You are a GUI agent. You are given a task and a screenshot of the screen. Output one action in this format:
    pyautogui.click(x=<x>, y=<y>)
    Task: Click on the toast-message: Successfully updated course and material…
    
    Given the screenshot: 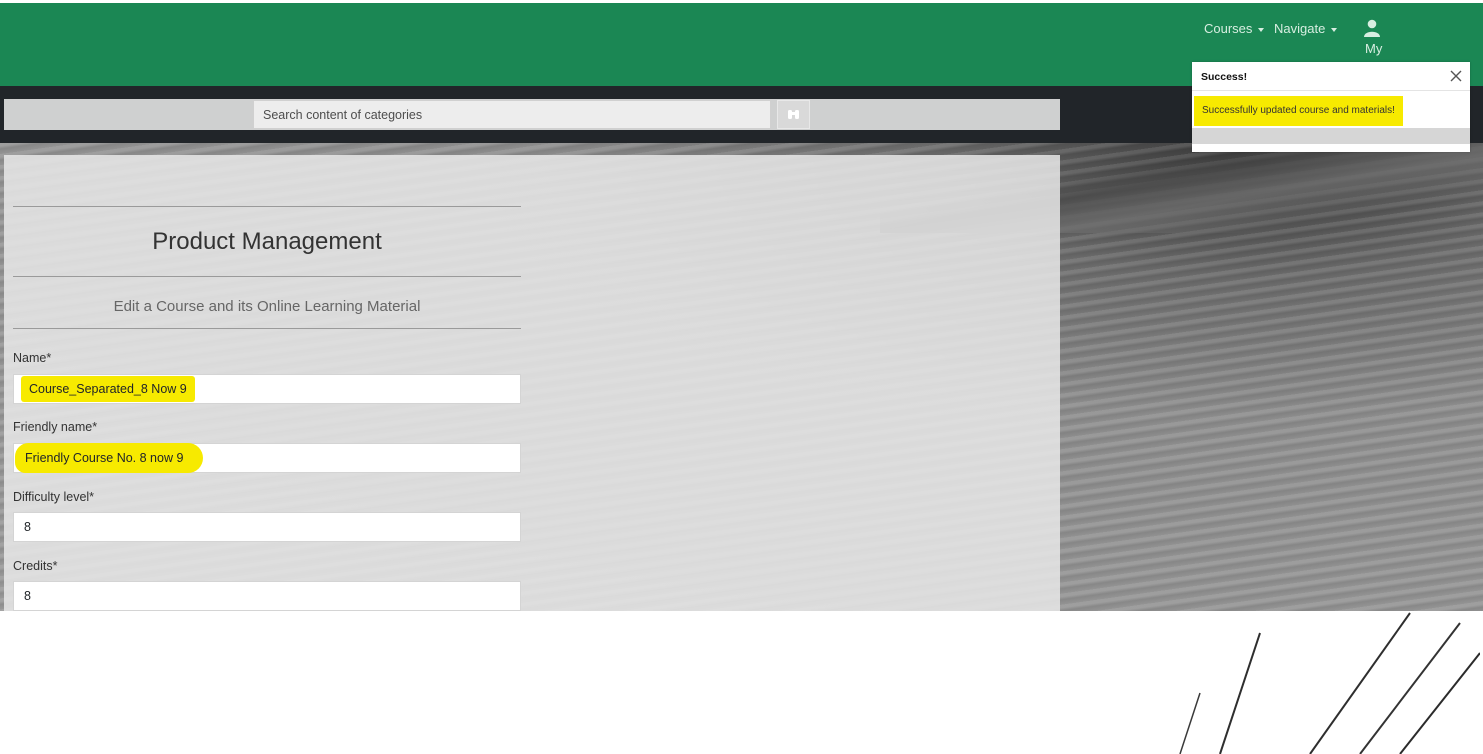 What is the action you would take?
    pyautogui.click(x=1298, y=111)
    